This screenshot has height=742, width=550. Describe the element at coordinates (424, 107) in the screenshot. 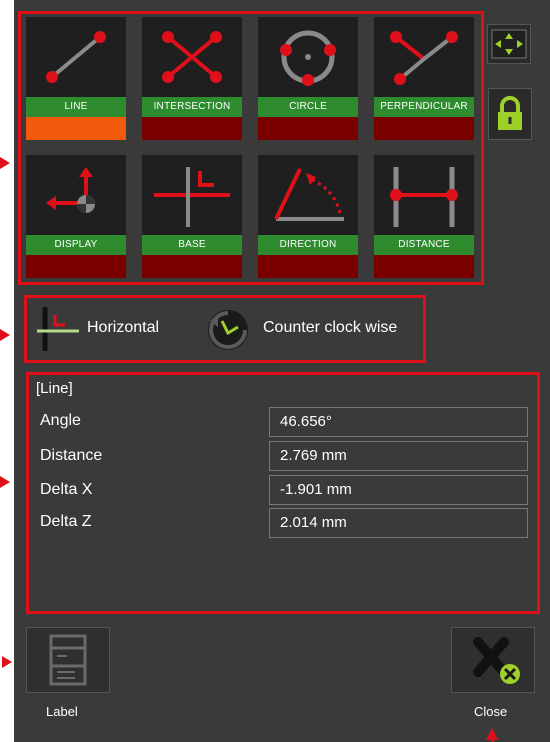

I see `tool-perpendicular-label: PERPENDICULAR` at that location.